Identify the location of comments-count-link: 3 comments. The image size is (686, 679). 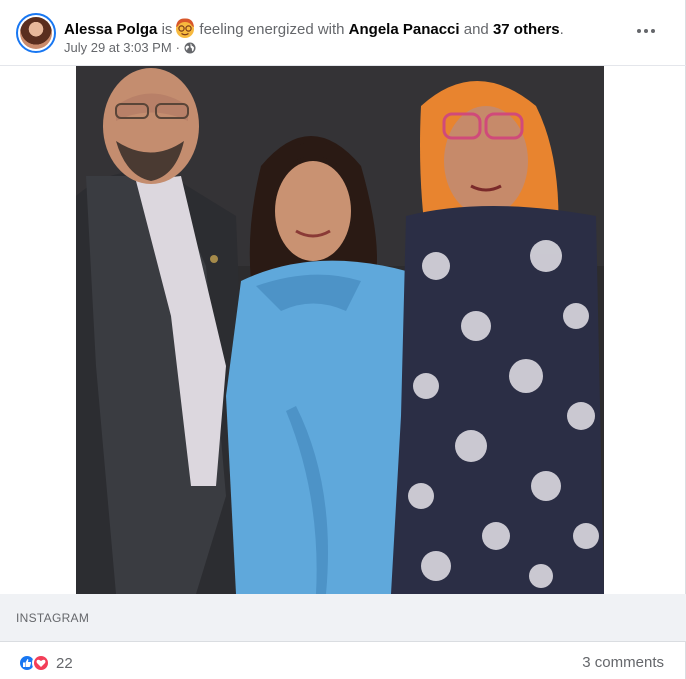
(623, 662).